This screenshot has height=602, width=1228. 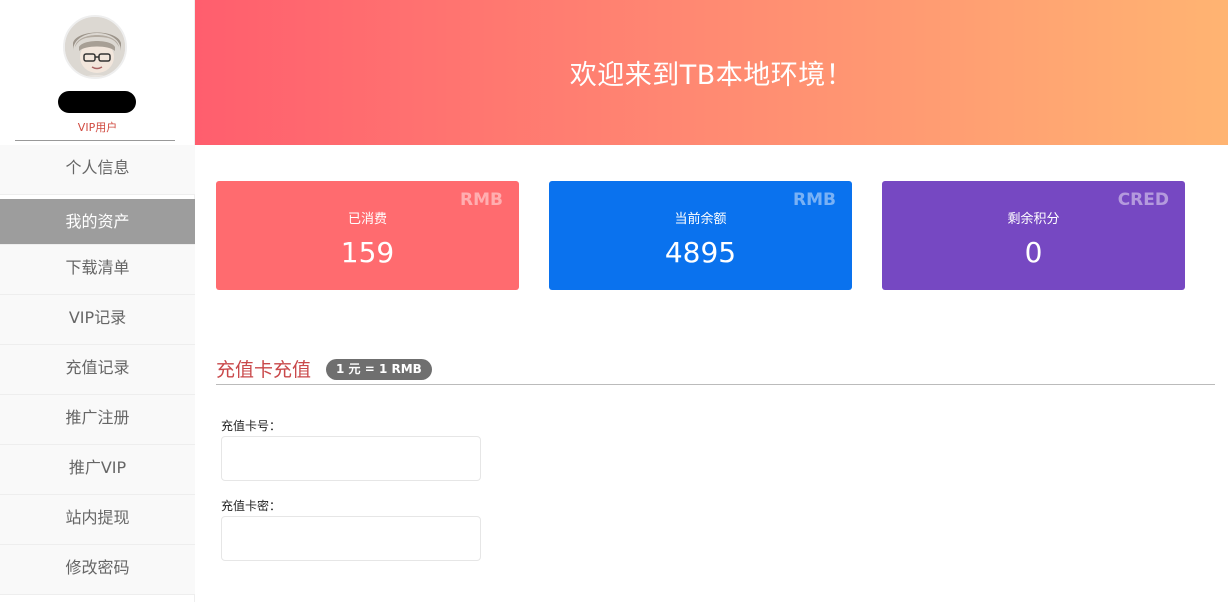 What do you see at coordinates (367, 252) in the screenshot?
I see `stat-value: 159` at bounding box center [367, 252].